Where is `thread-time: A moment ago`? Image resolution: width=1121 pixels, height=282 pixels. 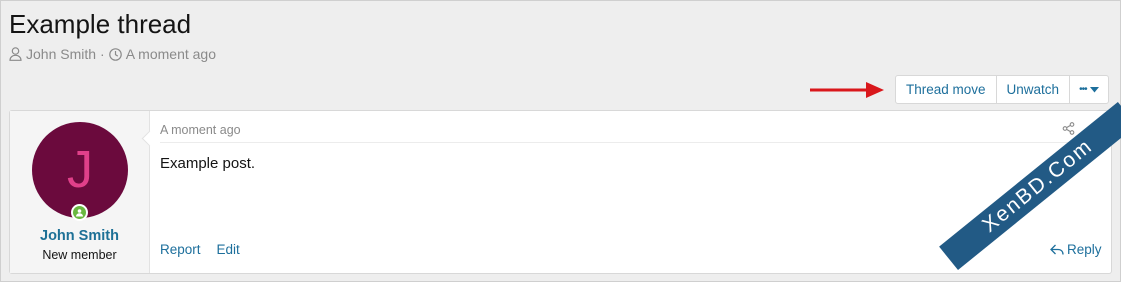
thread-time: A moment ago is located at coordinates (171, 54).